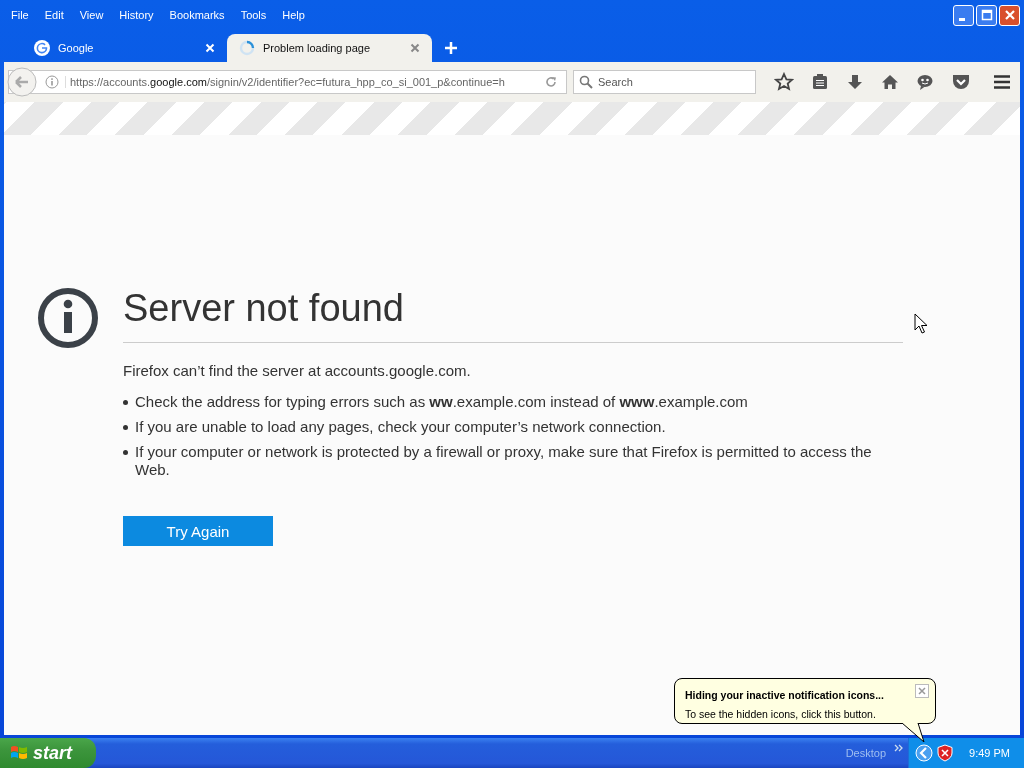 Image resolution: width=1024 pixels, height=768 pixels. I want to click on download-icon, so click(855, 82).